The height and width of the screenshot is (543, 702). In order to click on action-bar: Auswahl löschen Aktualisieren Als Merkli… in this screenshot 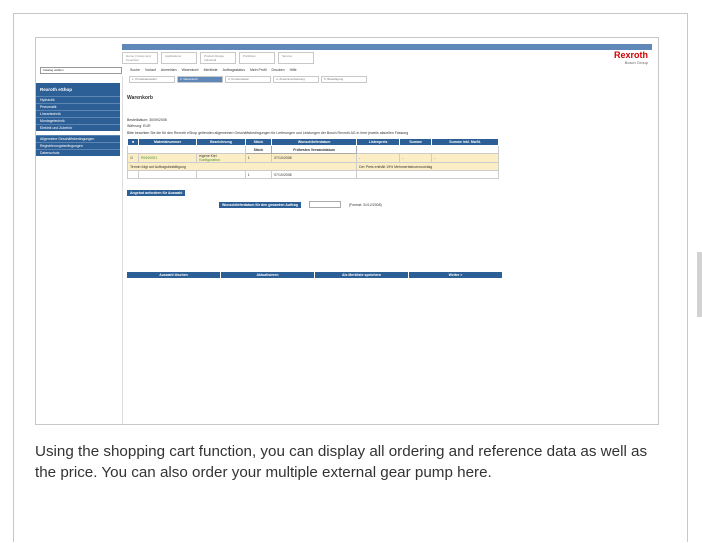, I will do `click(315, 275)`.